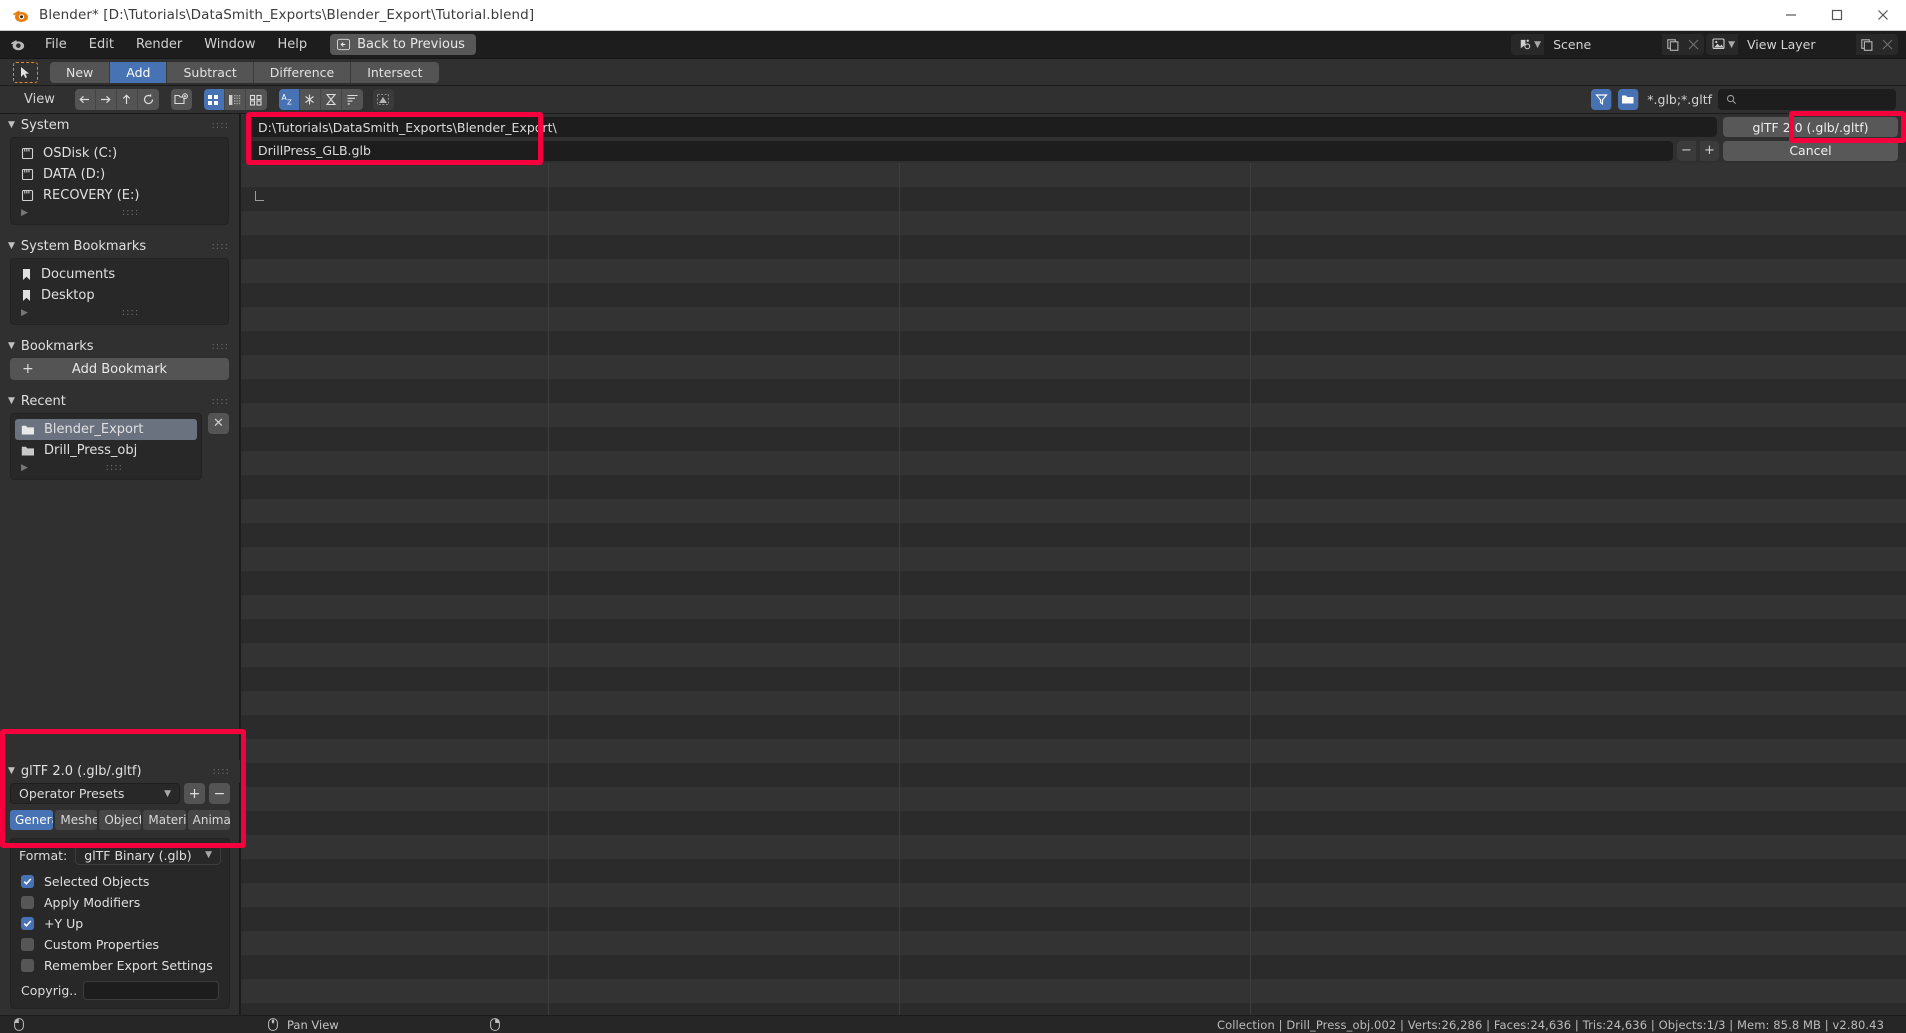 The height and width of the screenshot is (1033, 1906). I want to click on increment-filename-button: +, so click(1709, 150).